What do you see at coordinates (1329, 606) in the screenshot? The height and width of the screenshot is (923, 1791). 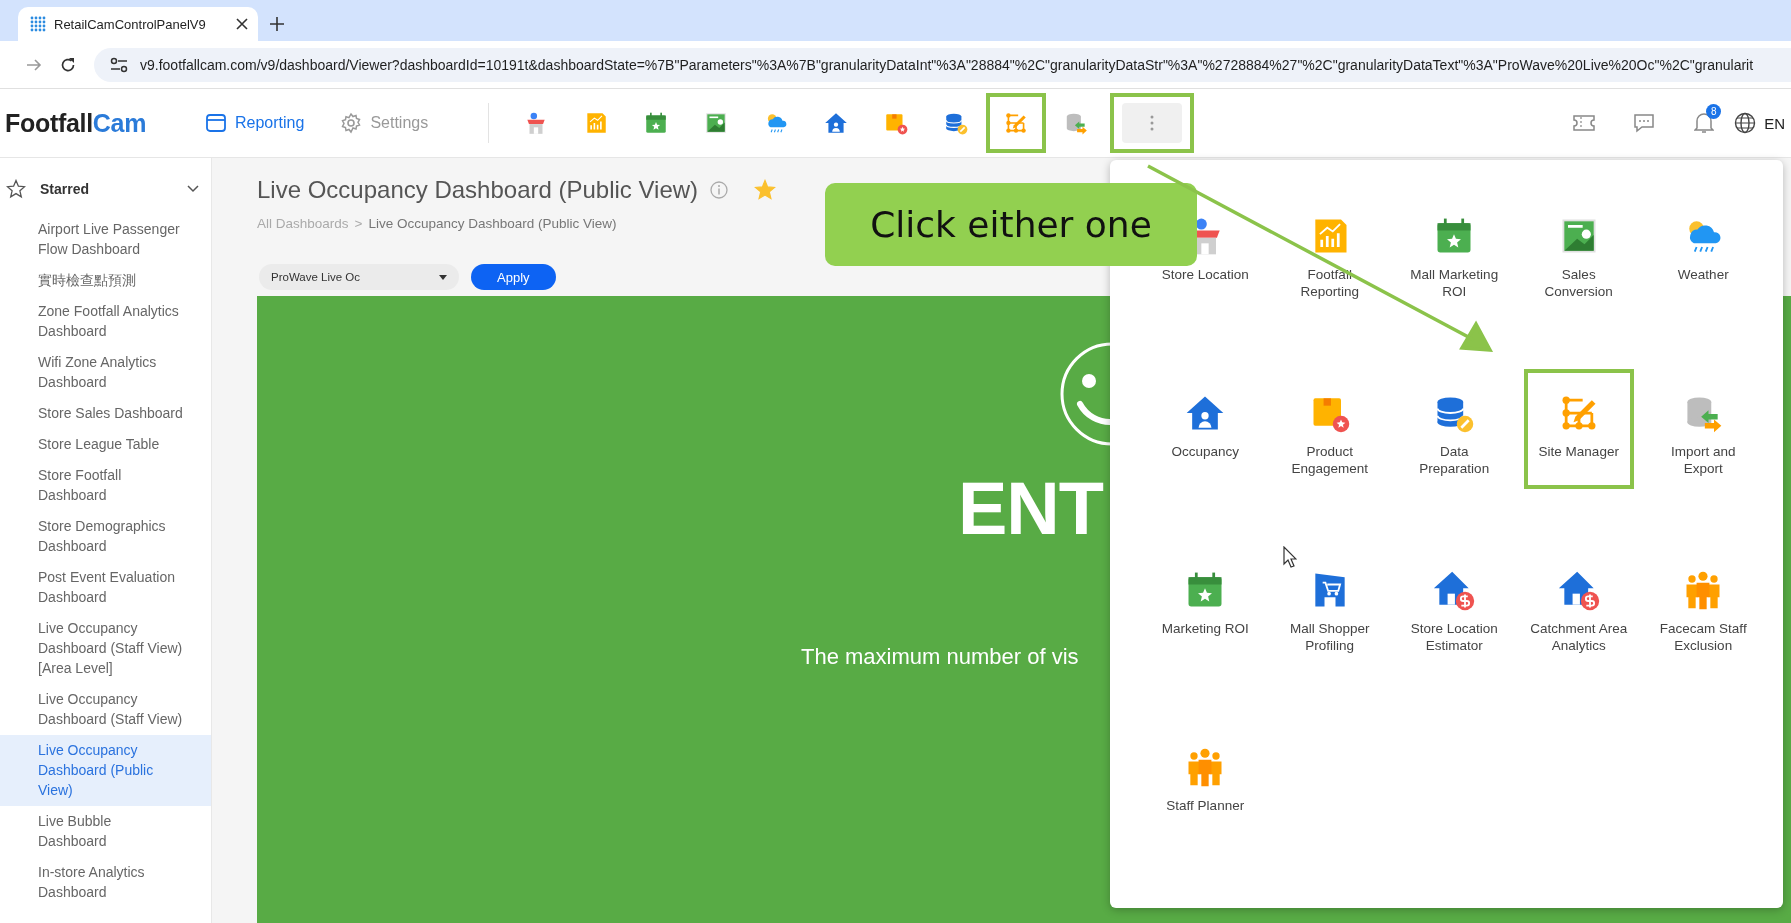 I see `app-tile: Mall Shopper Profiling` at bounding box center [1329, 606].